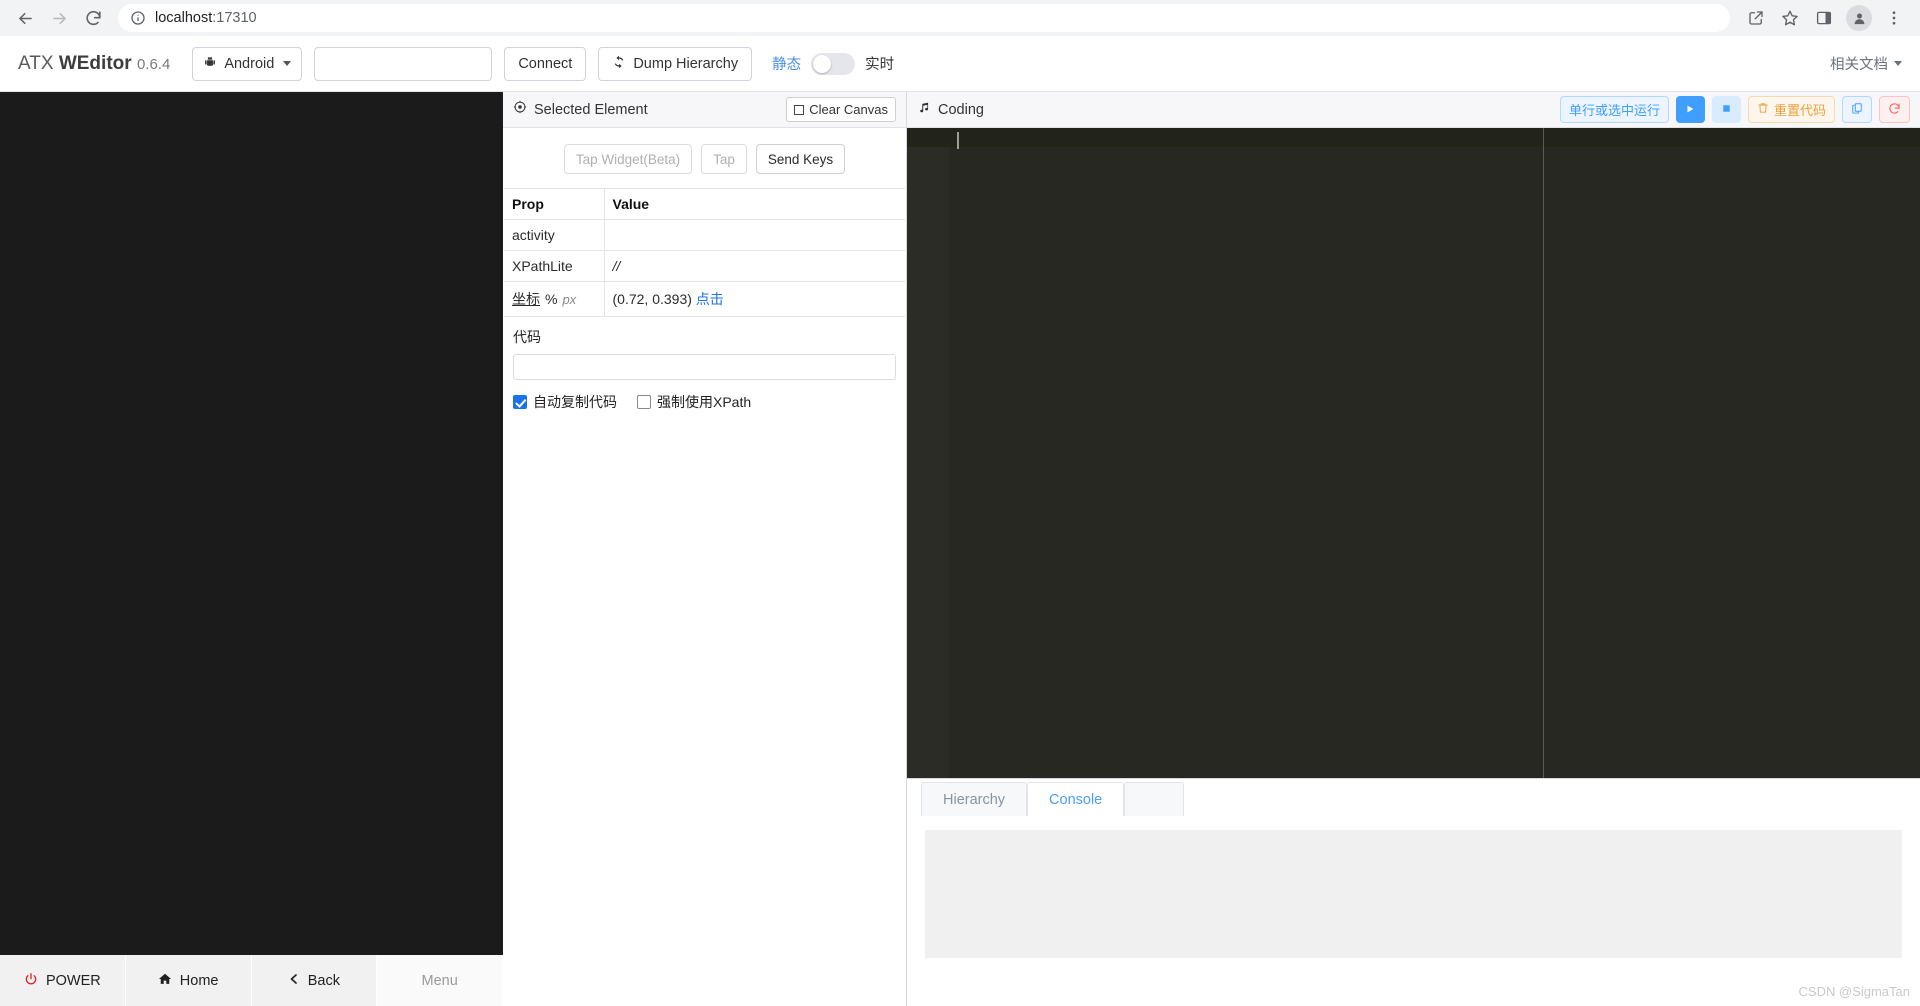 The width and height of the screenshot is (1920, 1006). I want to click on tap-widget-button: Tap Widget(Beta), so click(628, 159).